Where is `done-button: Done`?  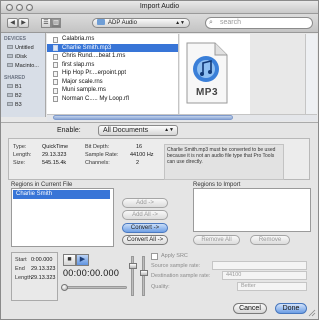
done-button: Done is located at coordinates (291, 308).